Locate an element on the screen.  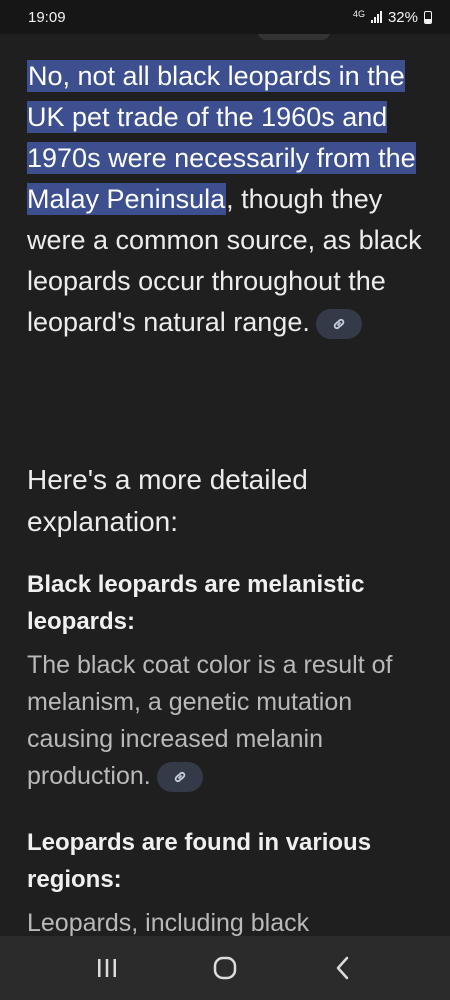
recent-apps-icon is located at coordinates (107, 968).